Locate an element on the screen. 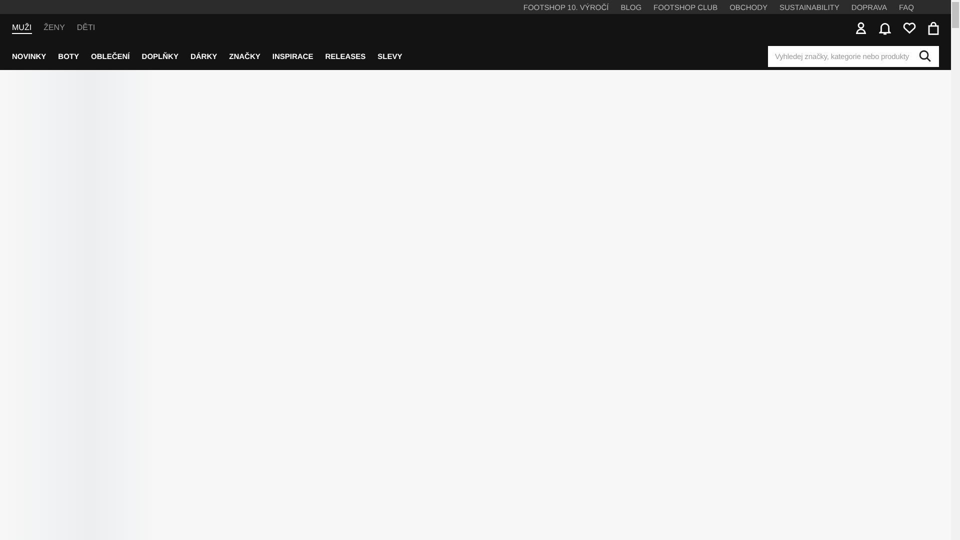 The image size is (960, 540). bell-icon is located at coordinates (885, 28).